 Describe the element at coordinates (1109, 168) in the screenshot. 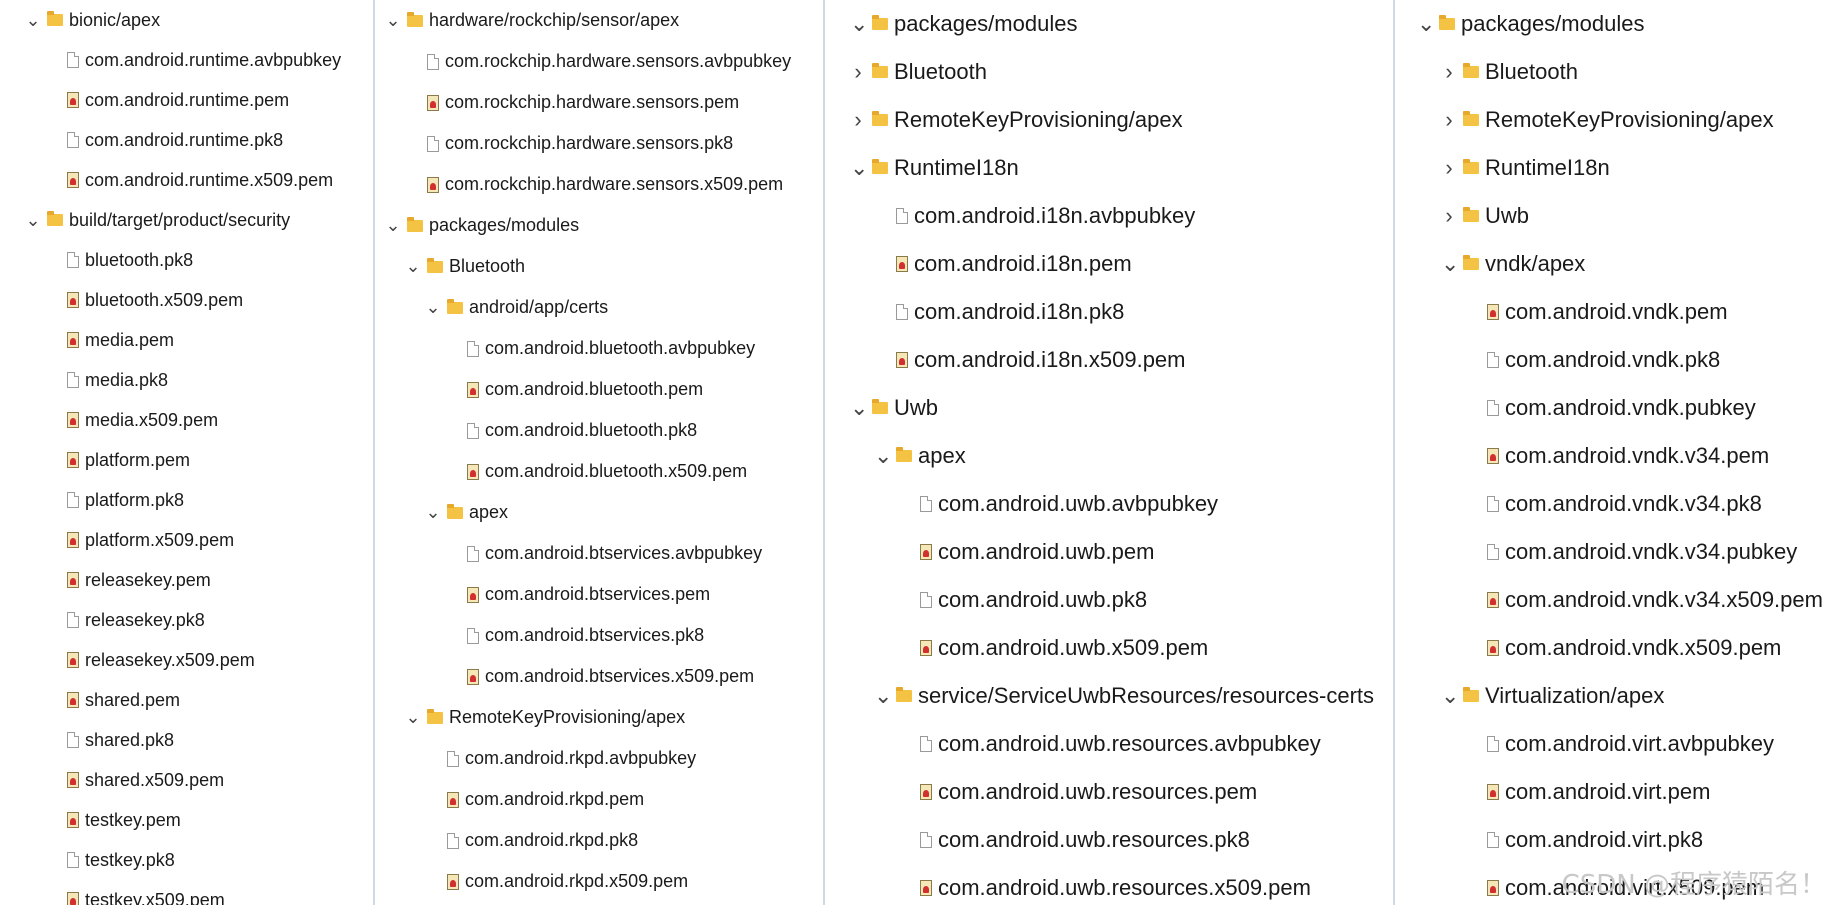

I see `tree-folder-row: ⌄ RuntimeI18n` at that location.